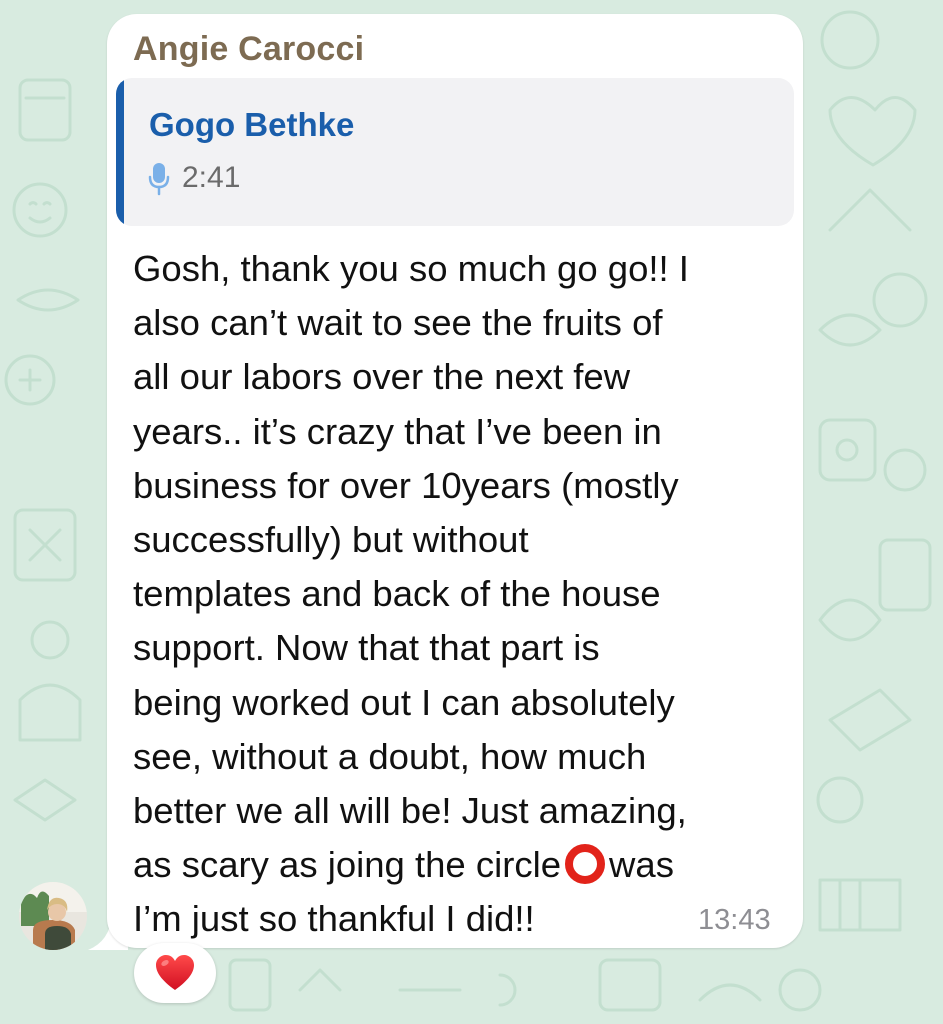 The image size is (943, 1024). I want to click on sender-avatar, so click(53, 916).